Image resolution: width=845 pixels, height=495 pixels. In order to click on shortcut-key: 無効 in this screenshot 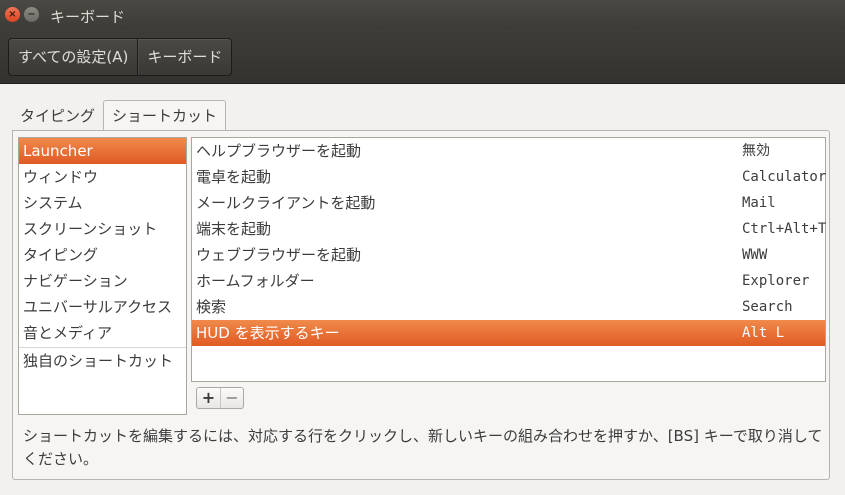, I will do `click(756, 151)`.